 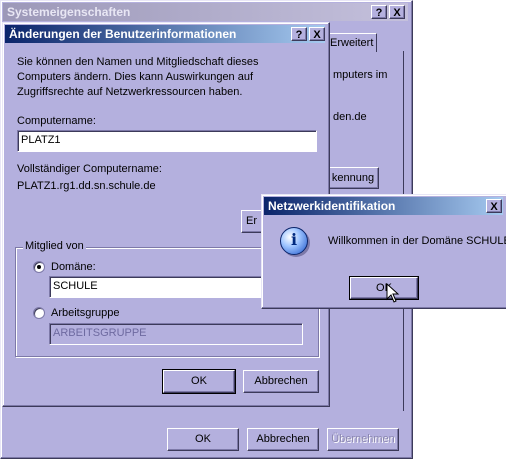 What do you see at coordinates (350, 117) in the screenshot?
I see `background-text-2: den.de` at bounding box center [350, 117].